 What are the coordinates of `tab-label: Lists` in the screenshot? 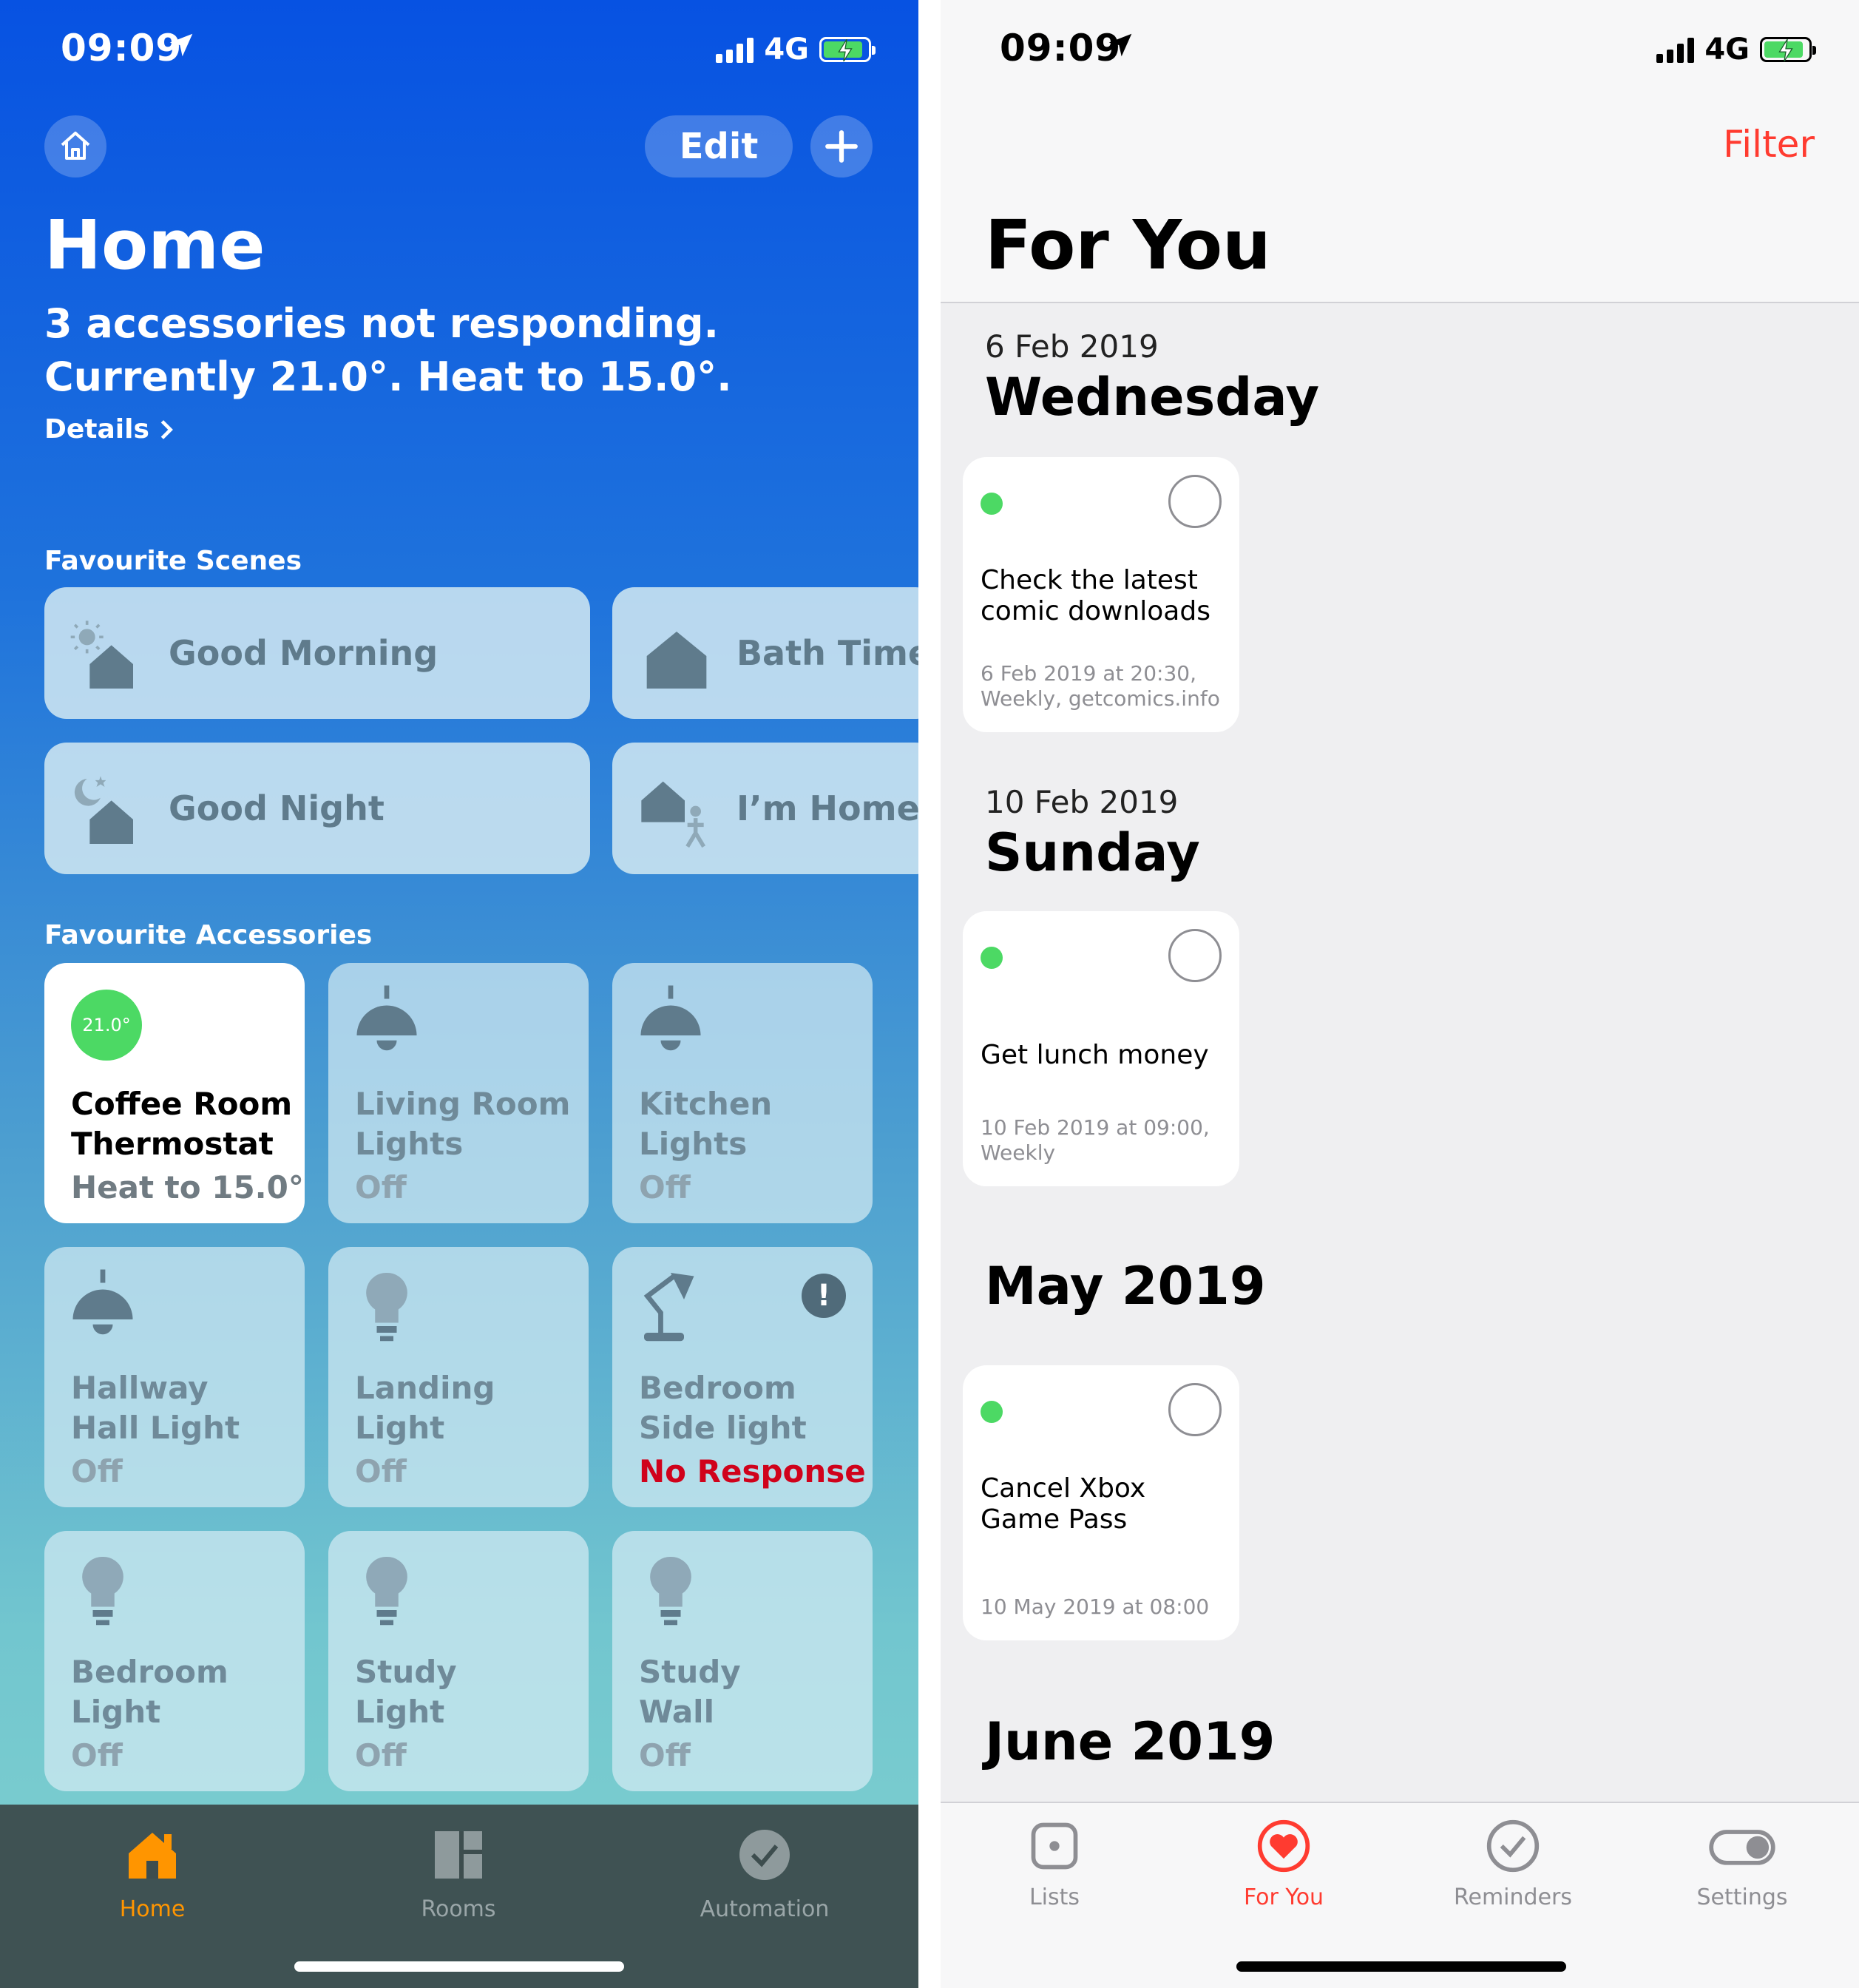 It's located at (1054, 1897).